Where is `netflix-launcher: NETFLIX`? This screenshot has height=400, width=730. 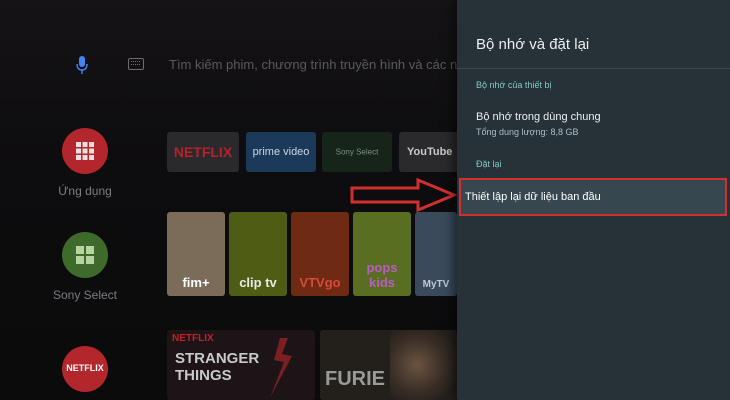
netflix-launcher: NETFLIX is located at coordinates (85, 369).